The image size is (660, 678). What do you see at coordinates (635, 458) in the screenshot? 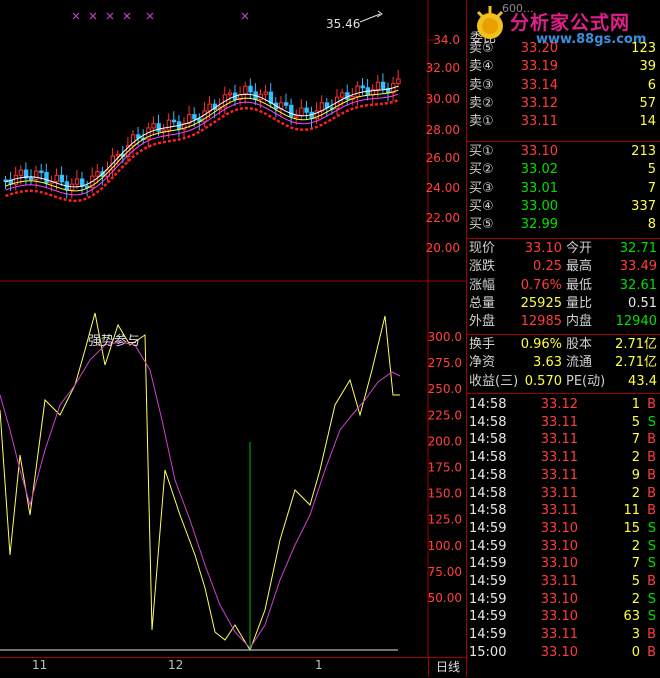
I see `tick-volume: 2` at bounding box center [635, 458].